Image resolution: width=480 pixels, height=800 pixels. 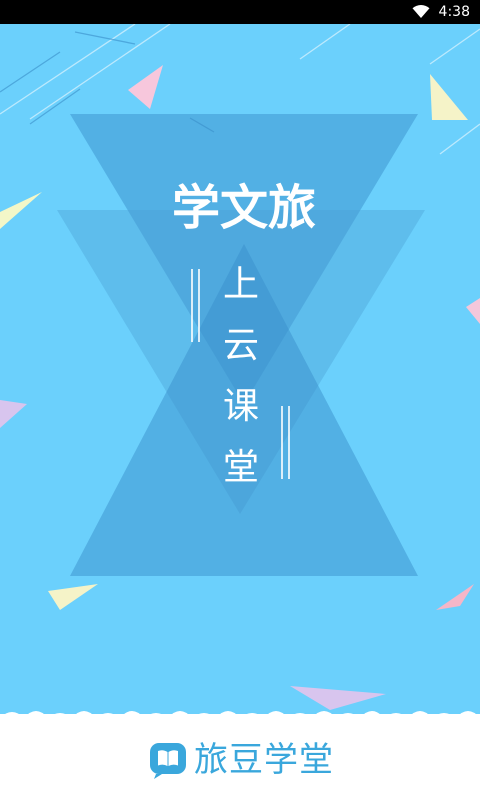 I want to click on shard-pink-right, so click(x=473, y=311).